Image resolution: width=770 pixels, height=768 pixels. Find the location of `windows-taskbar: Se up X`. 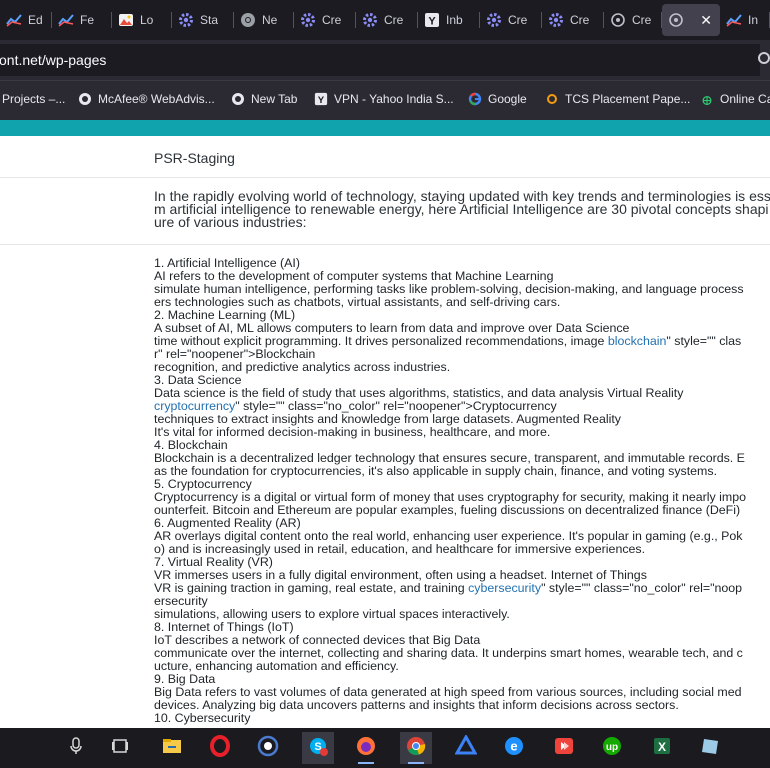

windows-taskbar: Se up X is located at coordinates (385, 748).